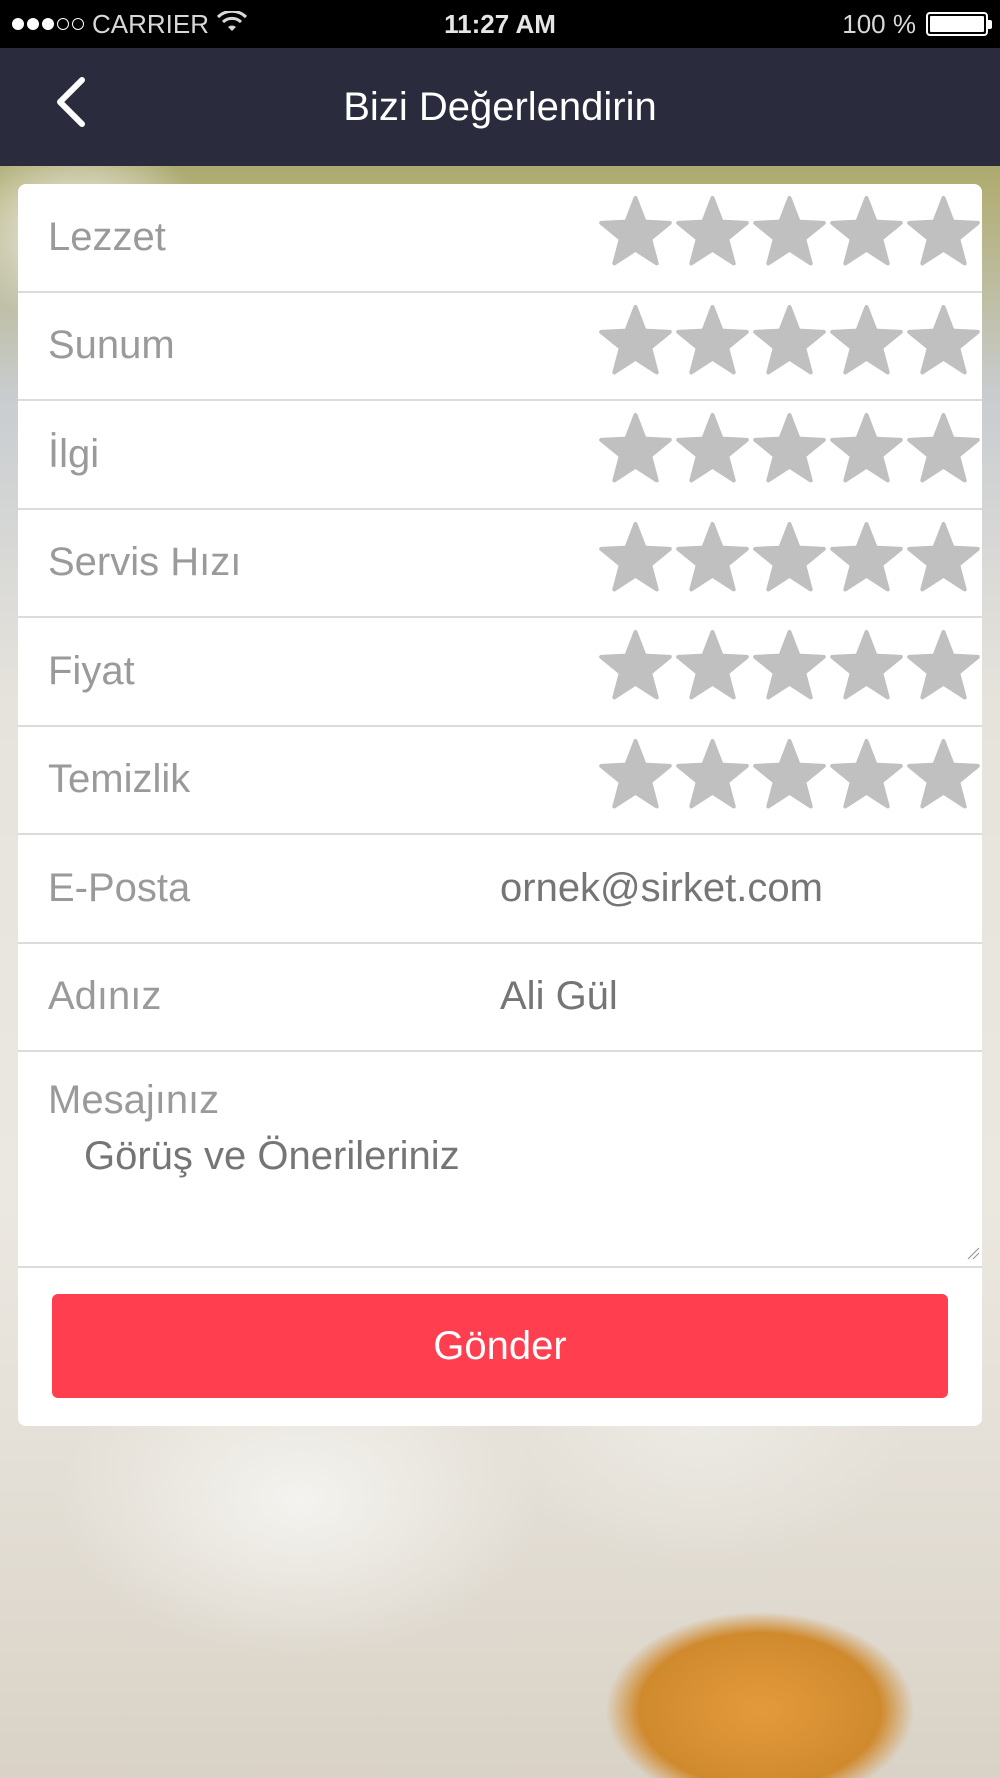 This screenshot has height=1778, width=1000. Describe the element at coordinates (917, 24) in the screenshot. I see `status-right: 100 %` at that location.